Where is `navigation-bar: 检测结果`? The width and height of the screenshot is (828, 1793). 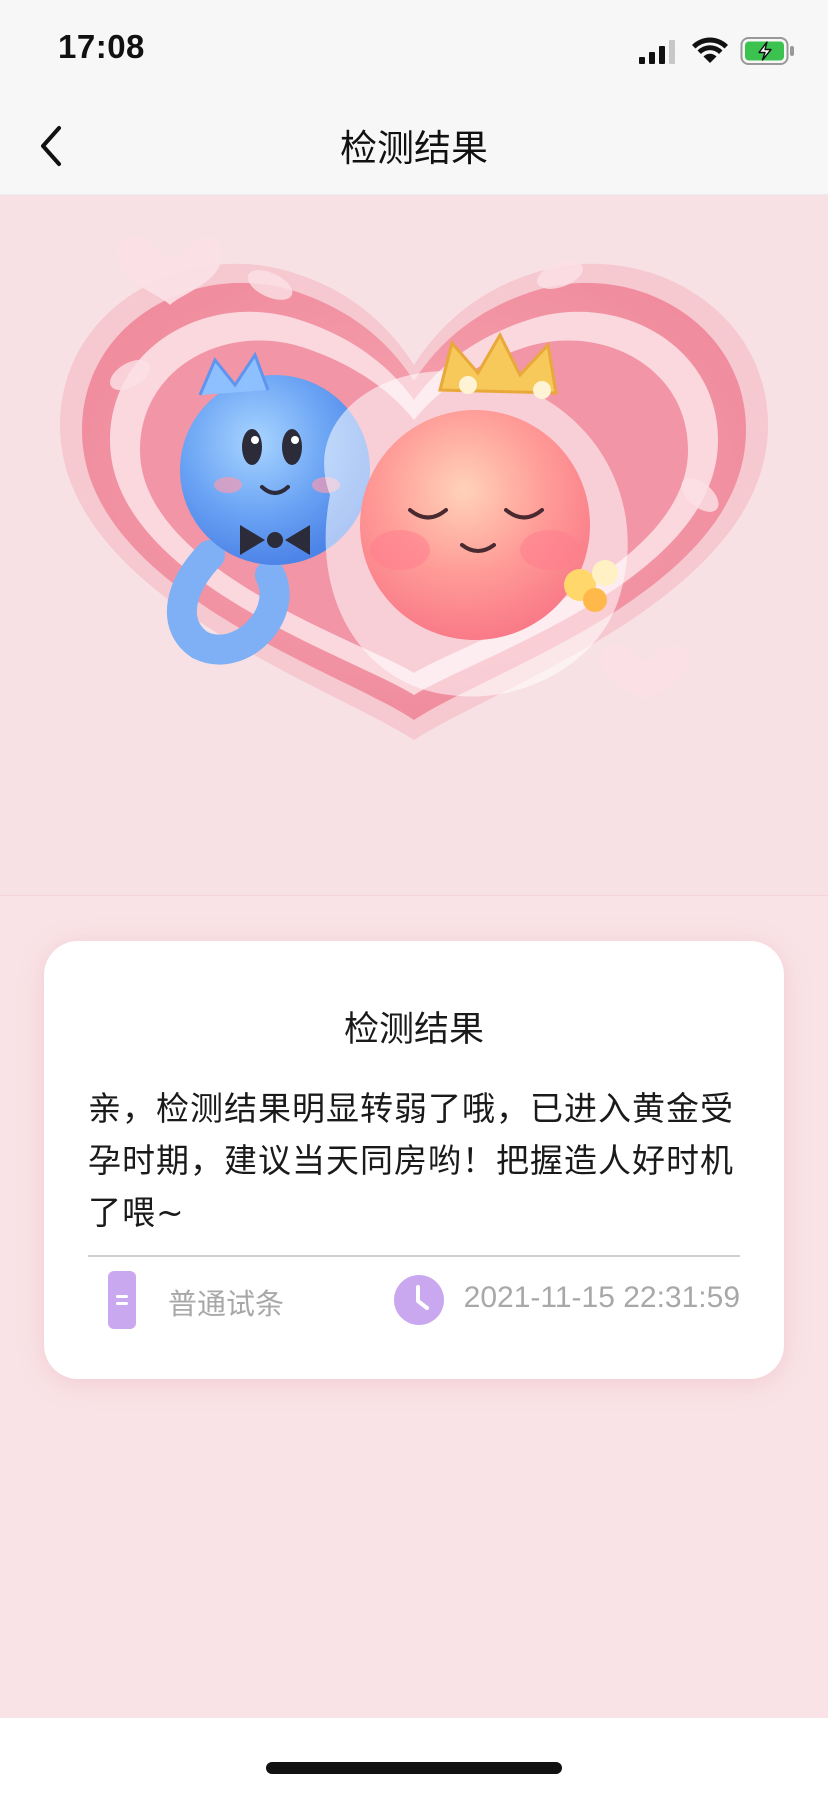
navigation-bar: 检测结果 is located at coordinates (414, 145).